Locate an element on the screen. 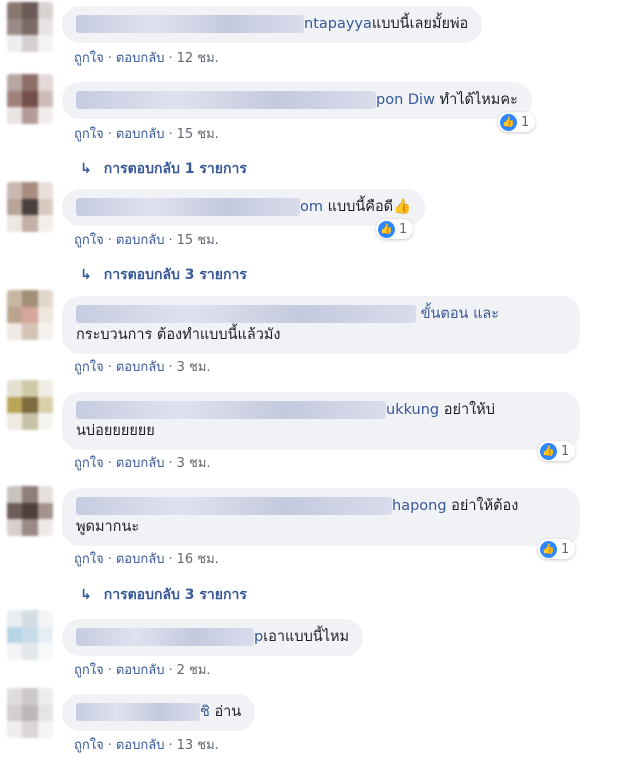  comment-actions: ถูกใจ · ตอบกลับ · 13 ชม. is located at coordinates (146, 745).